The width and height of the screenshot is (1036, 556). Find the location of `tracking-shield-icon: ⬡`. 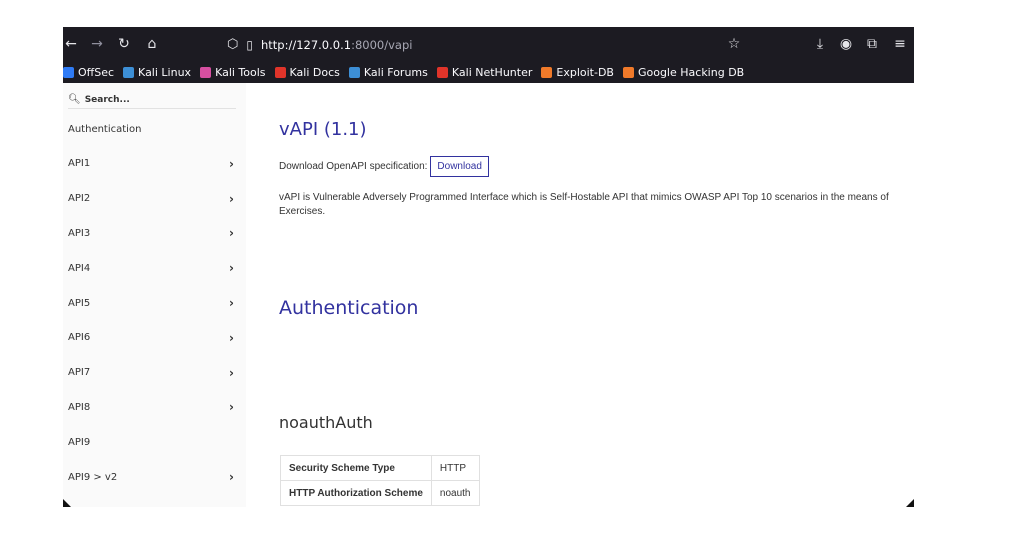

tracking-shield-icon: ⬡ is located at coordinates (232, 44).